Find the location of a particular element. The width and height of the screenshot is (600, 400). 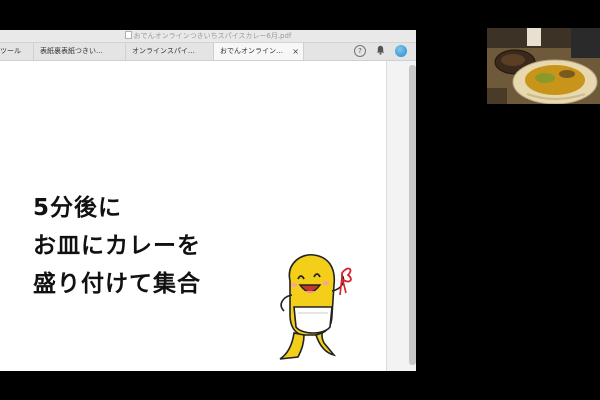

bell-icon is located at coordinates (380, 51).